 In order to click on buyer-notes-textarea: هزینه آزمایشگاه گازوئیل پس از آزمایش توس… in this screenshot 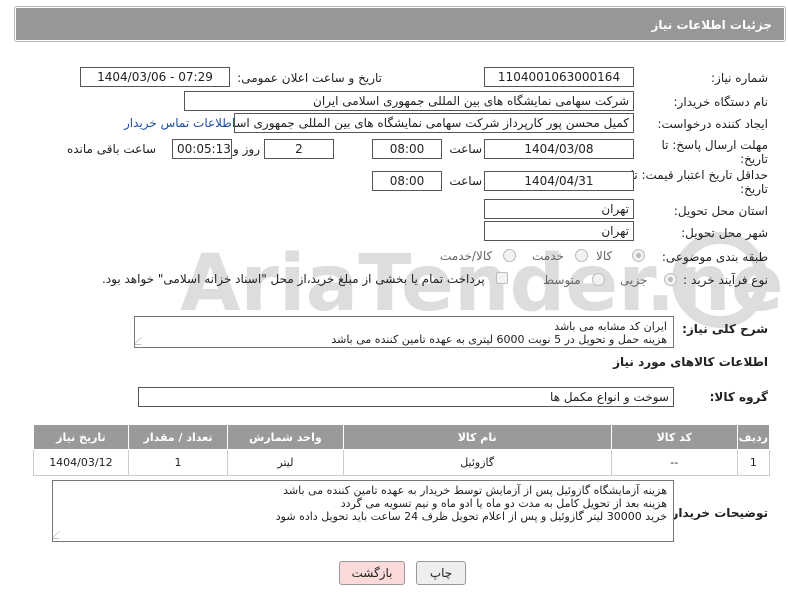, I will do `click(363, 511)`.